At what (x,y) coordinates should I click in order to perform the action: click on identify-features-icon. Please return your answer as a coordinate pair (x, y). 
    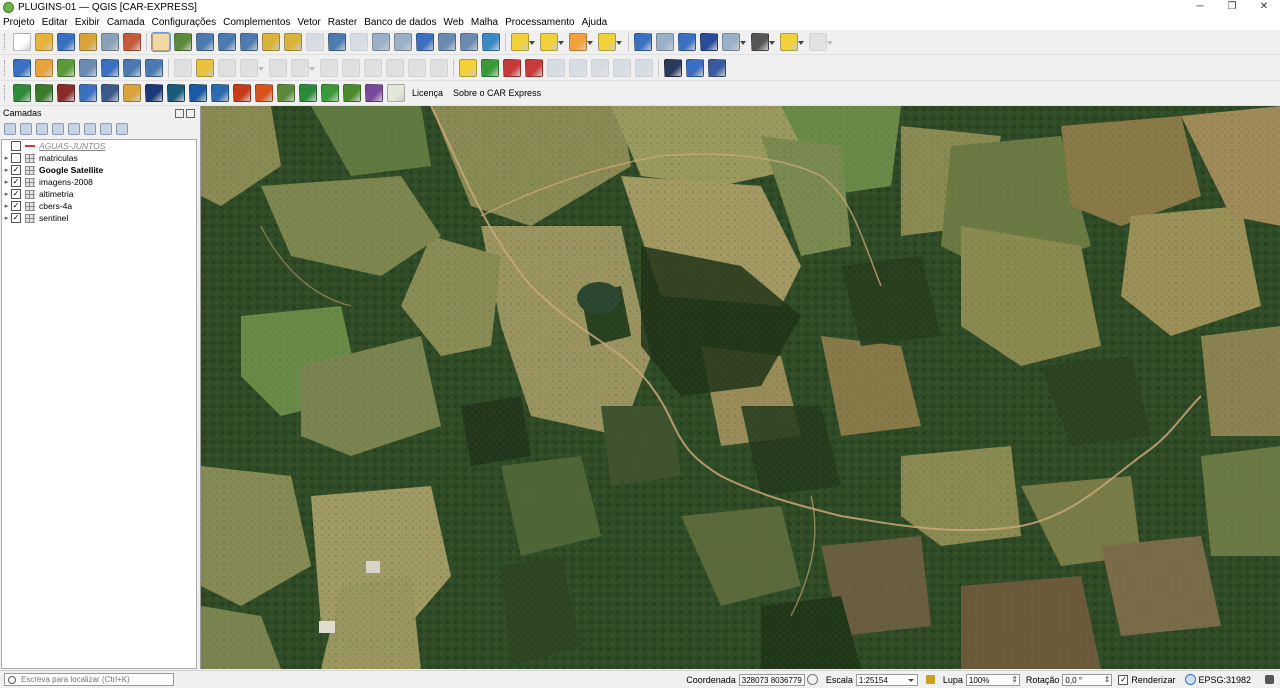
    Looking at the image, I should click on (643, 42).